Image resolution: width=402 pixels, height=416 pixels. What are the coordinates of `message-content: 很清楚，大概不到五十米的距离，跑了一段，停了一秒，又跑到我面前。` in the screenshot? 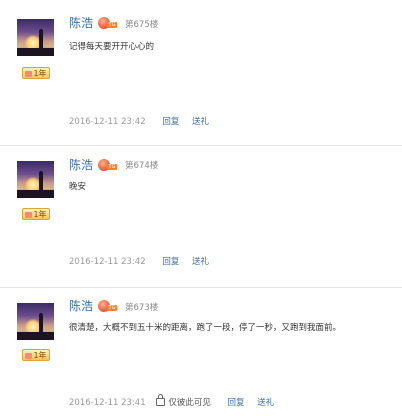 It's located at (205, 328).